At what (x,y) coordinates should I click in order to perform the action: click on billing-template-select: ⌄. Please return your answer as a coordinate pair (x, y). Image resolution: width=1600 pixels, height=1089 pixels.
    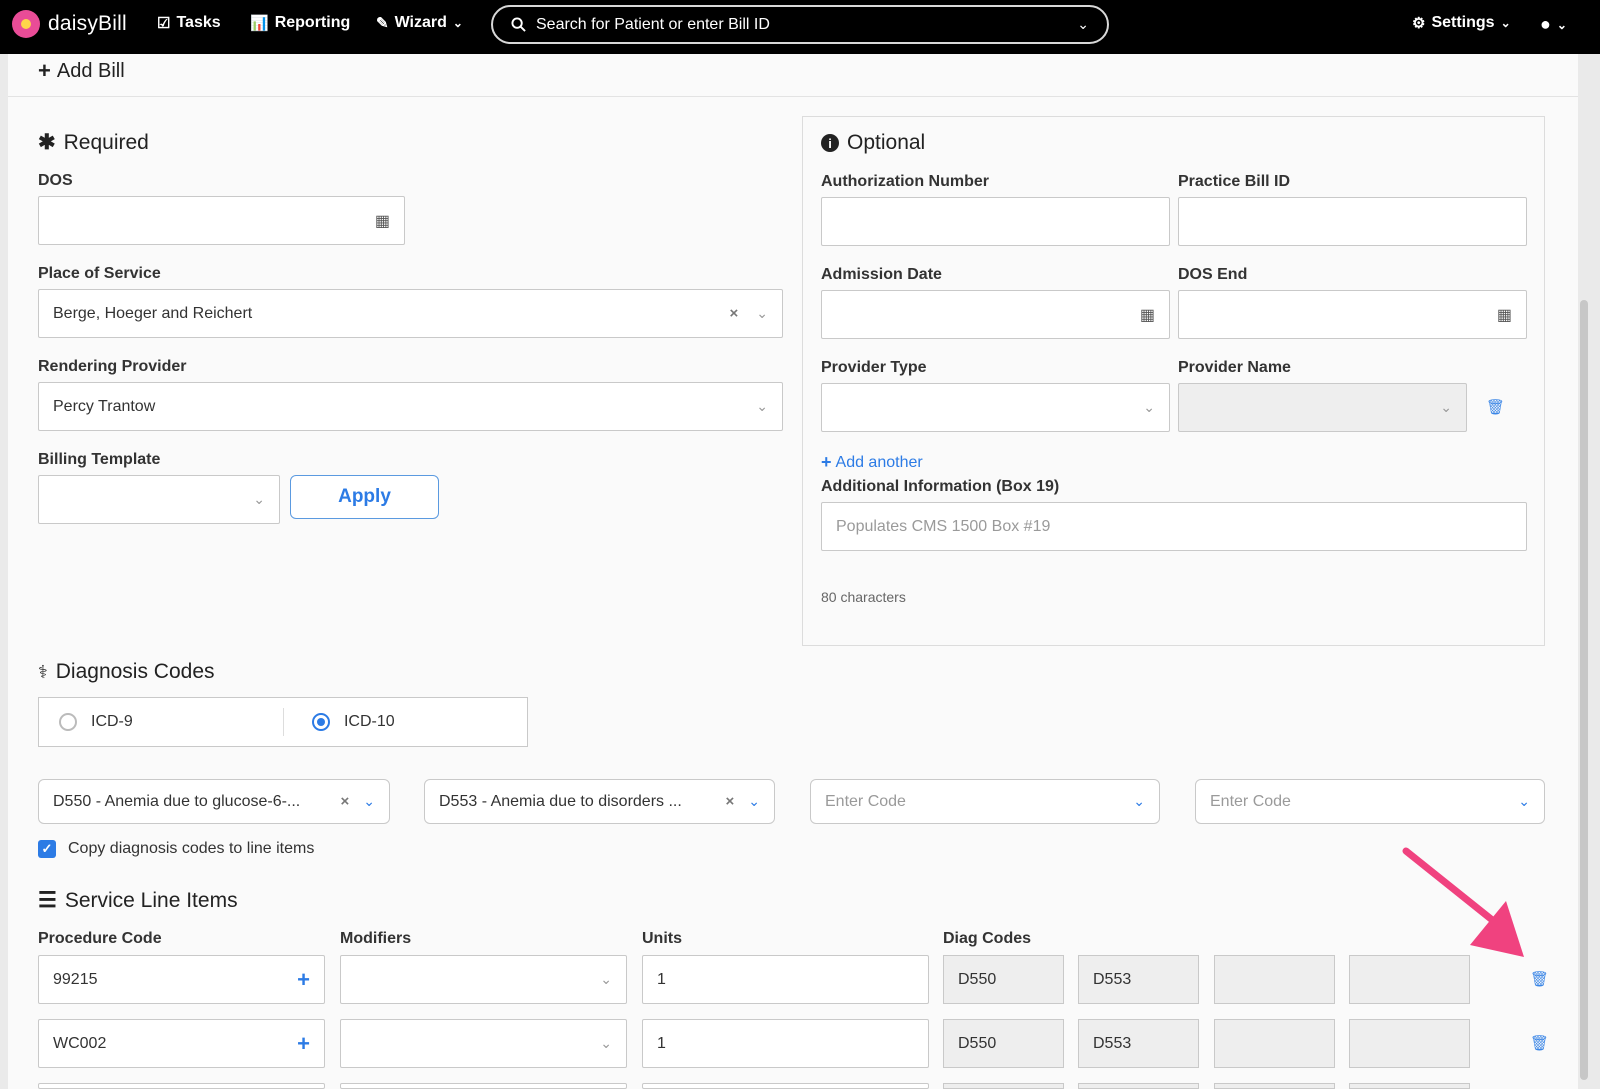
    Looking at the image, I should click on (159, 499).